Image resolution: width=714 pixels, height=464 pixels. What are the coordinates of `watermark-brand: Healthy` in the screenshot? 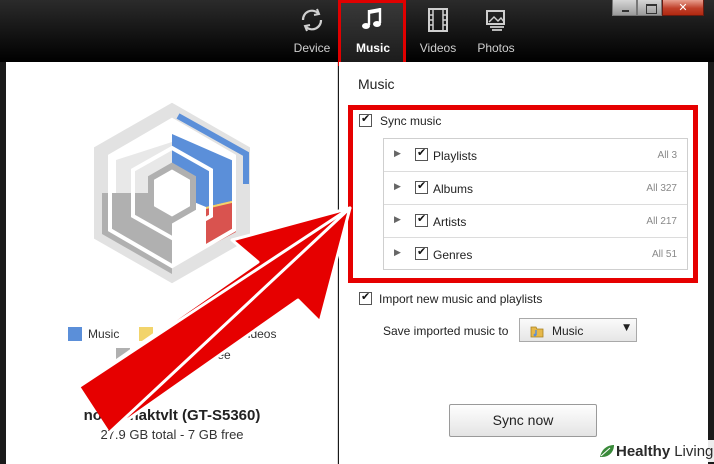 It's located at (643, 451).